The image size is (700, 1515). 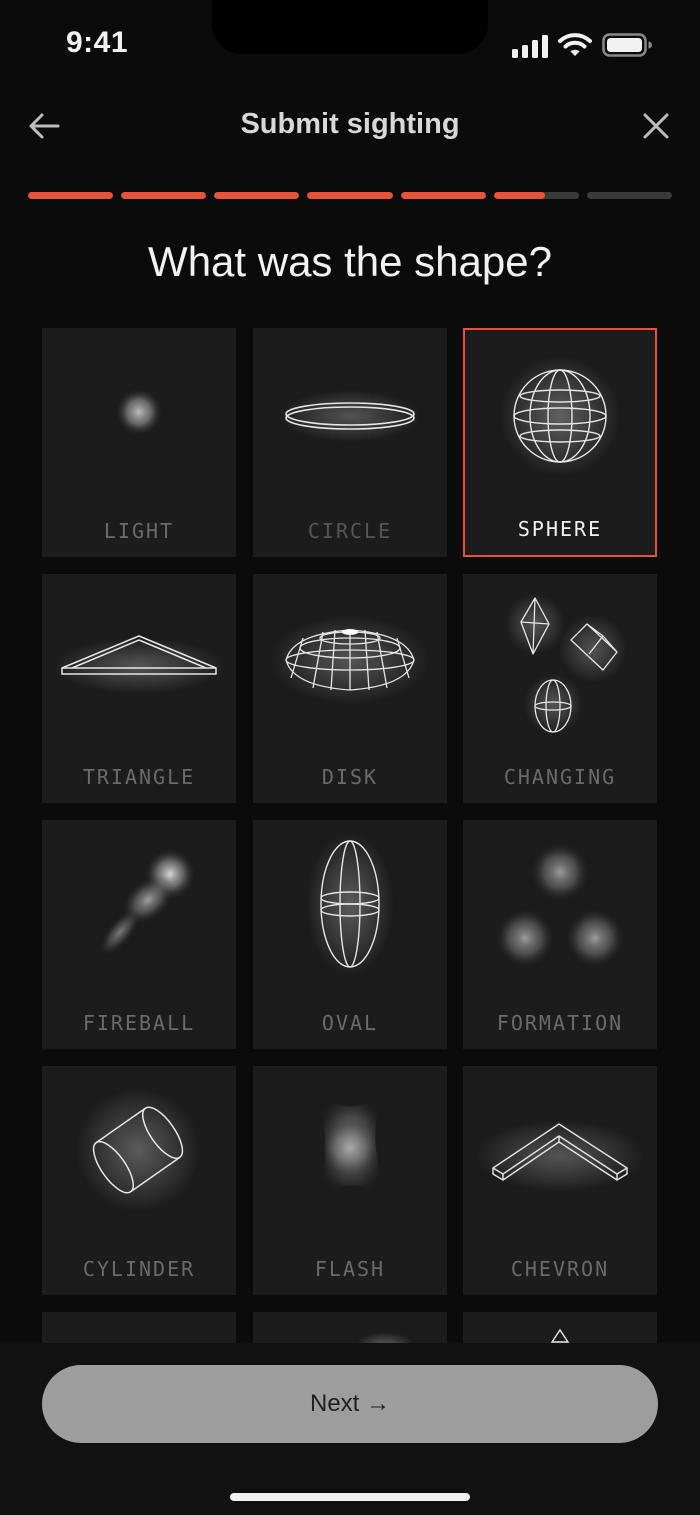 What do you see at coordinates (560, 529) in the screenshot?
I see `shape-label: SPHERE` at bounding box center [560, 529].